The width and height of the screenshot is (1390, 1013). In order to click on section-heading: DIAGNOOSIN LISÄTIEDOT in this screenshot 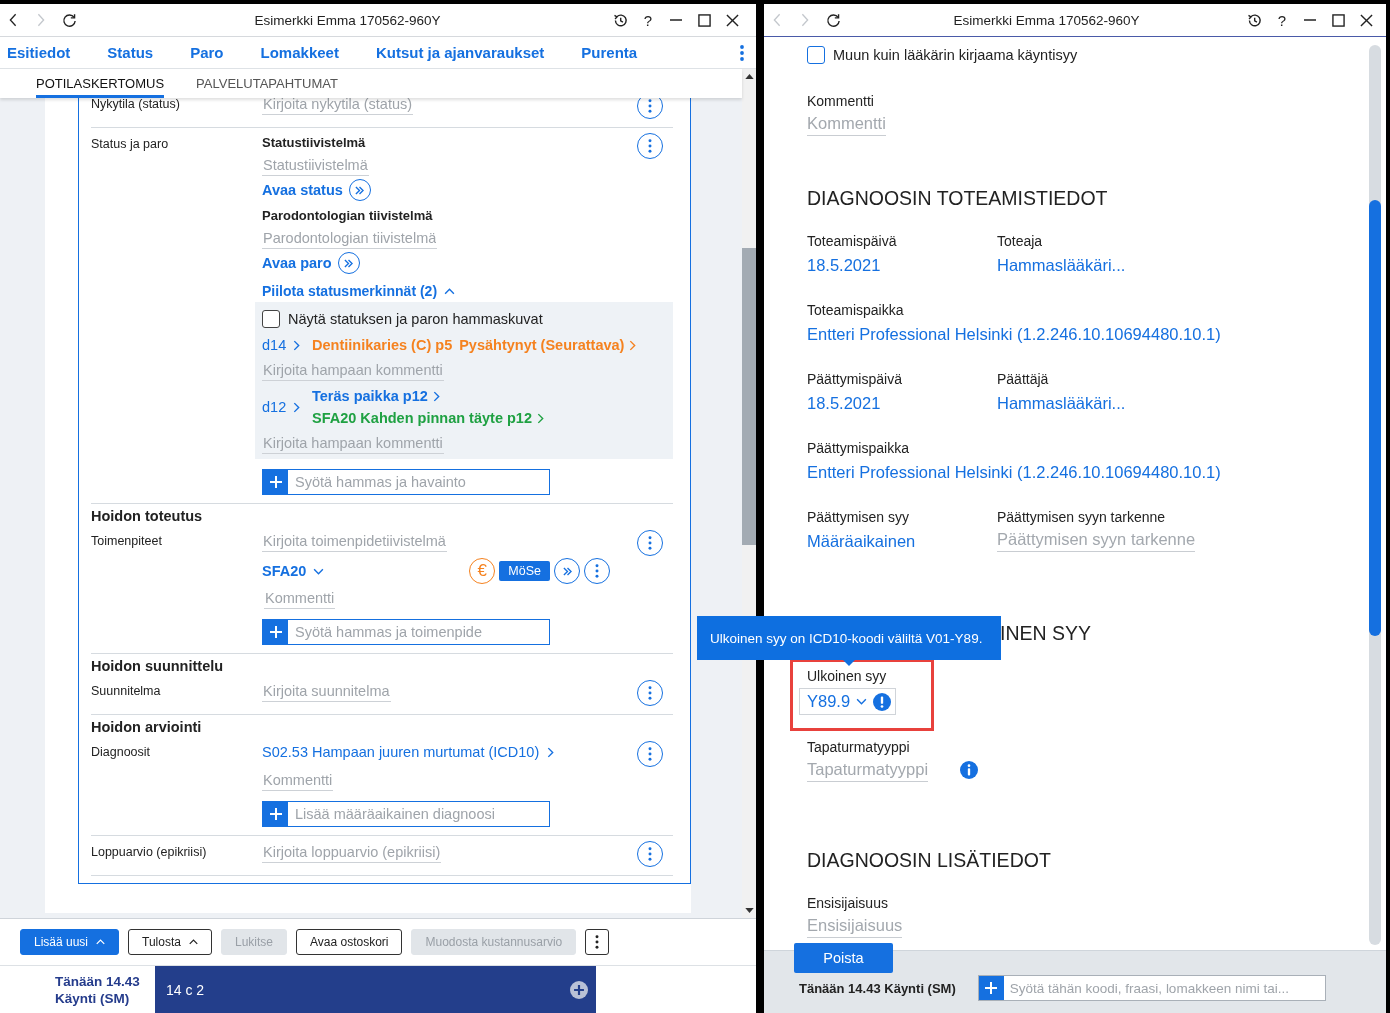, I will do `click(929, 860)`.